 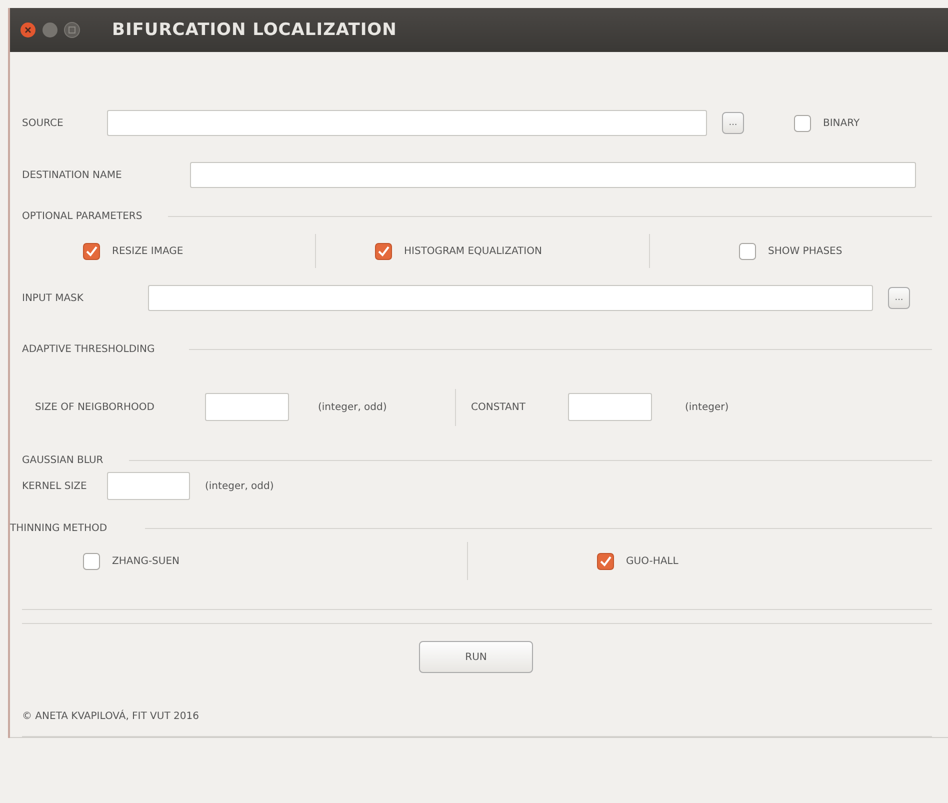 What do you see at coordinates (652, 561) in the screenshot?
I see `checkbox-label: GUO-HALL` at bounding box center [652, 561].